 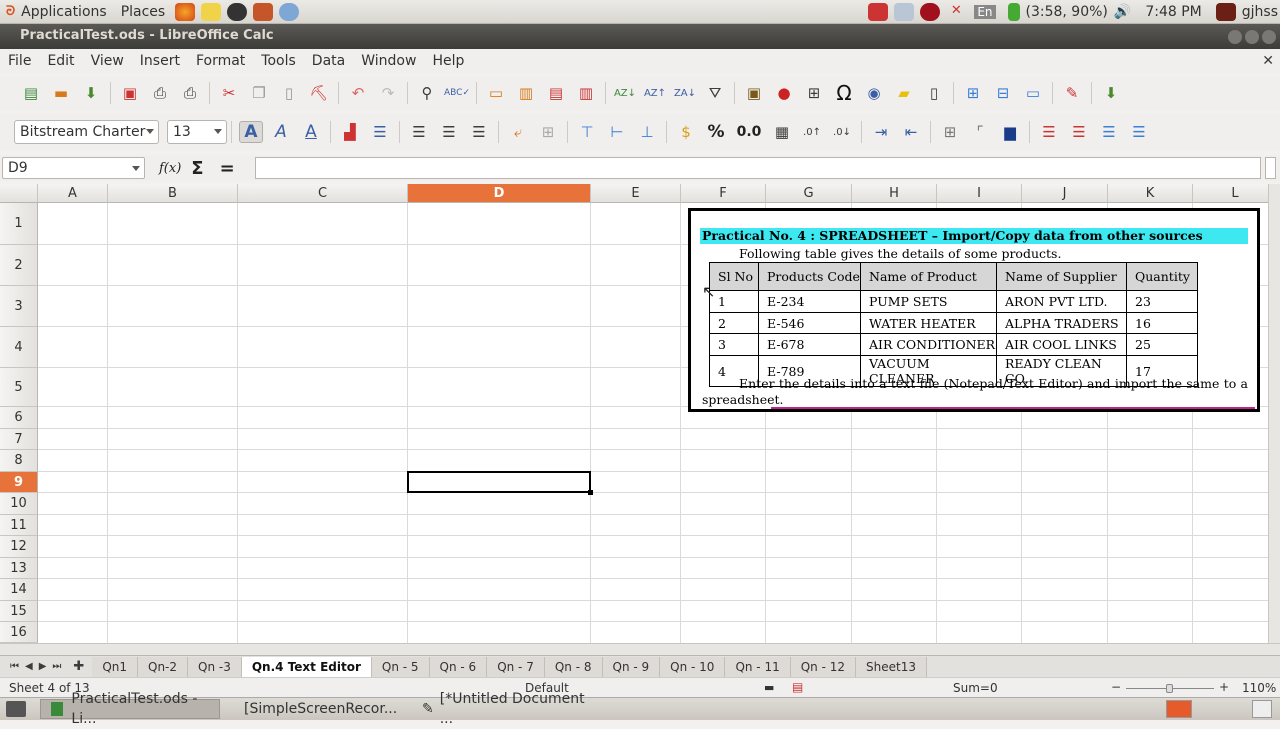 What do you see at coordinates (400, 666) in the screenshot?
I see `sheet-tab: Qn - 5` at bounding box center [400, 666].